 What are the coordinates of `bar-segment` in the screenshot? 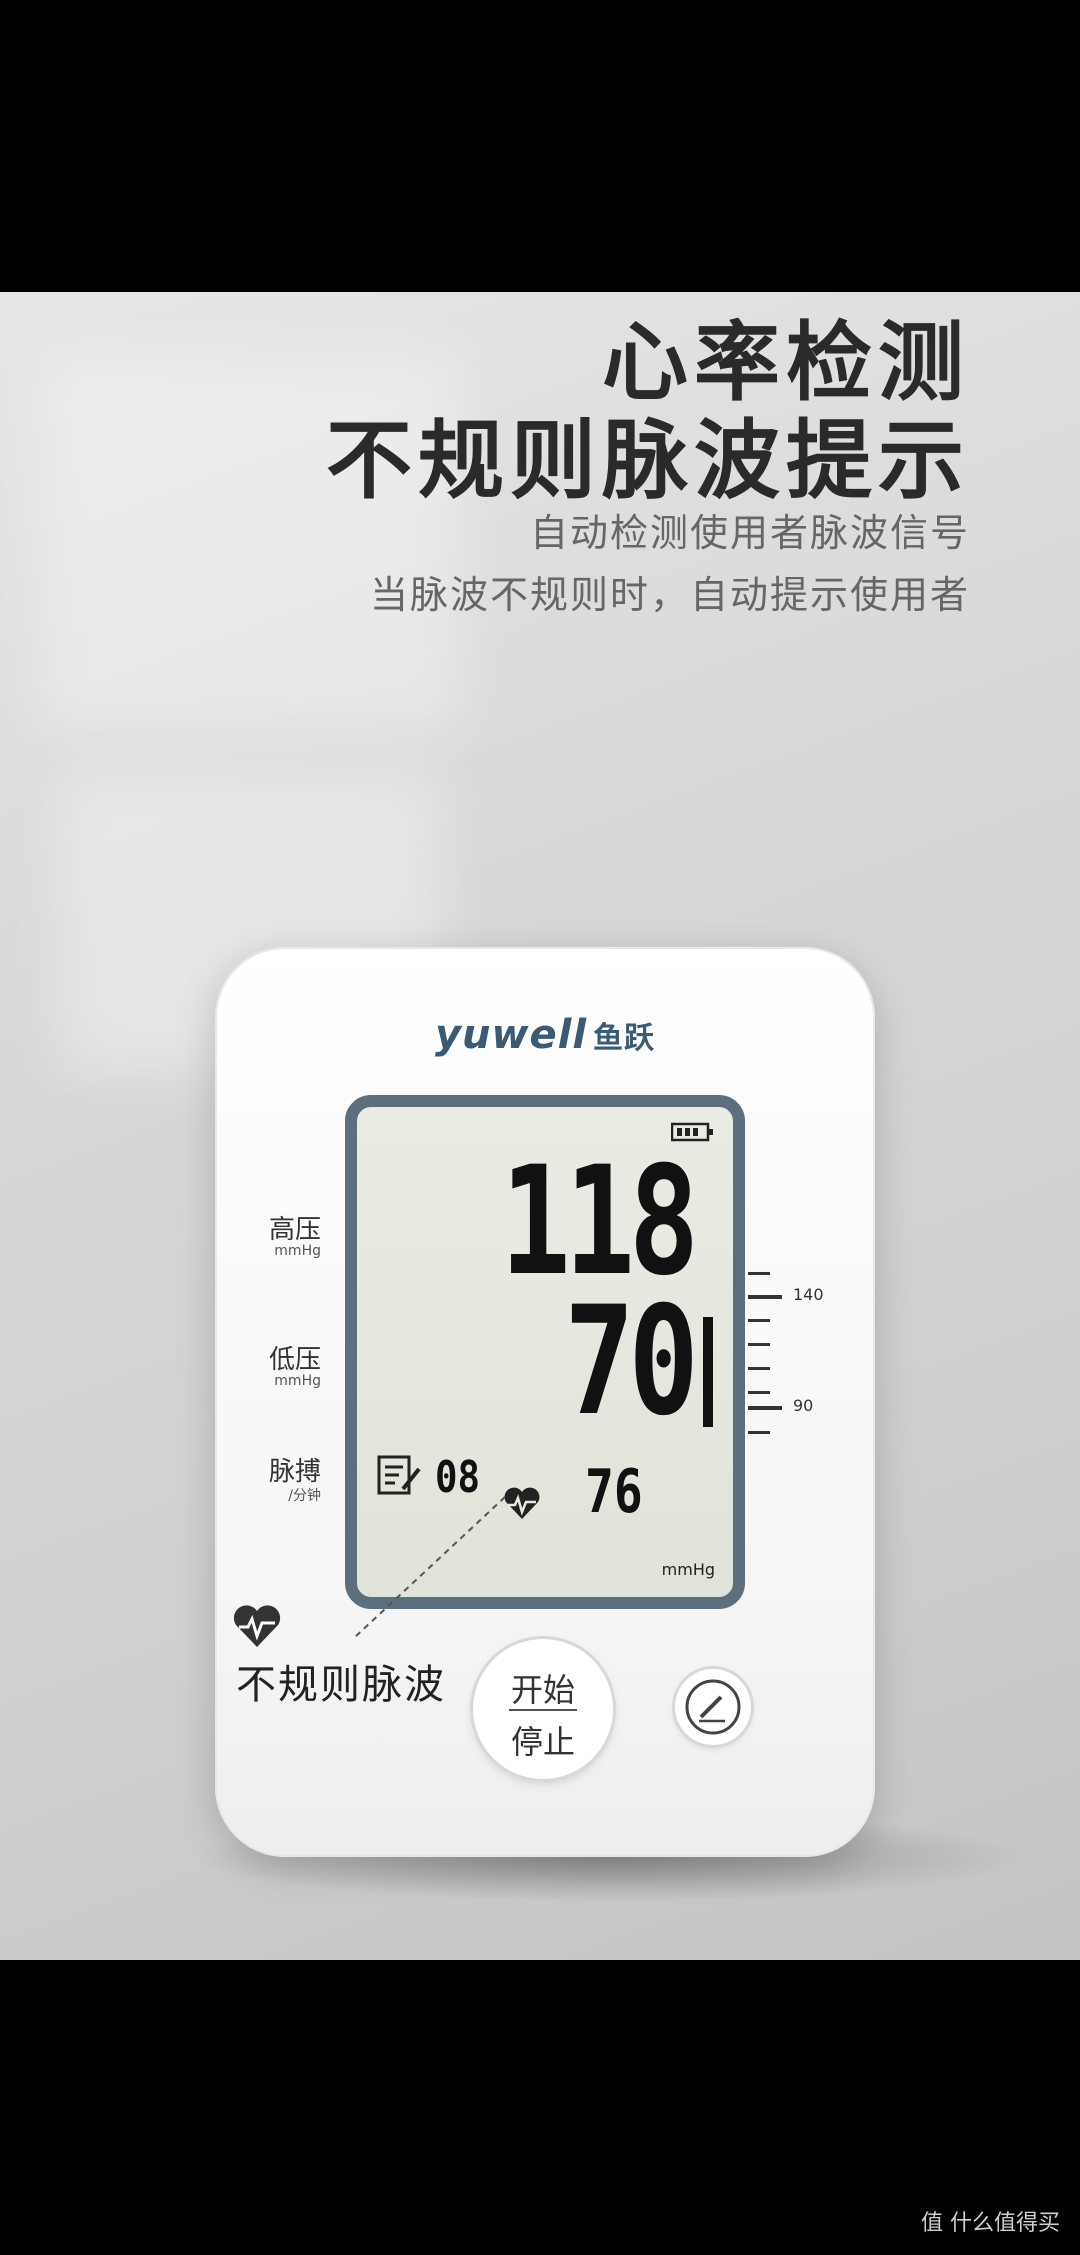 It's located at (708, 1372).